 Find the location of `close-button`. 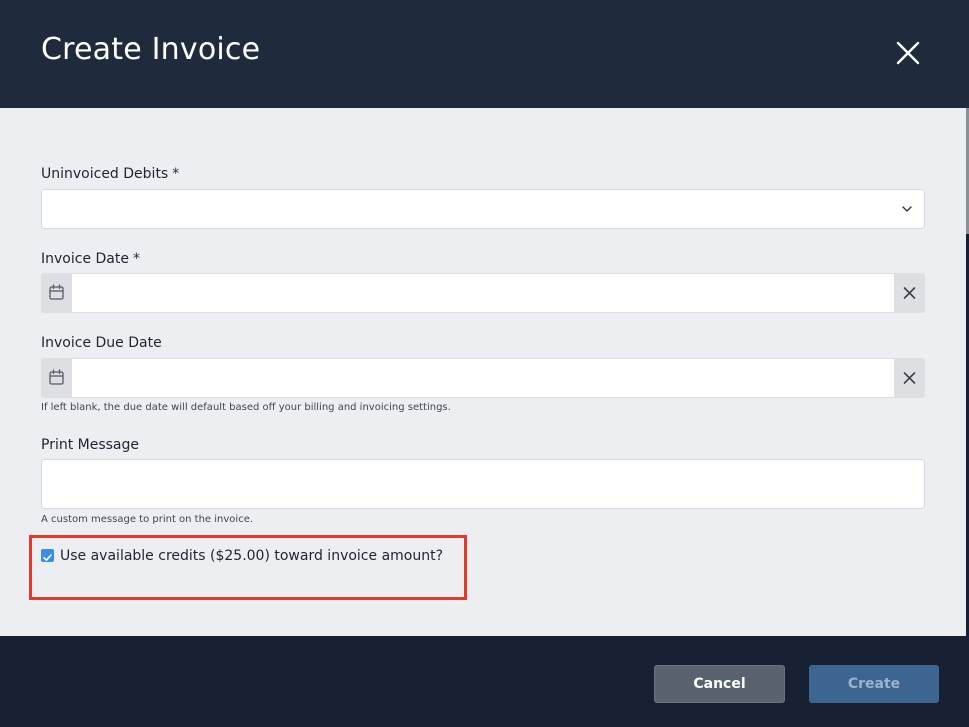

close-button is located at coordinates (908, 53).